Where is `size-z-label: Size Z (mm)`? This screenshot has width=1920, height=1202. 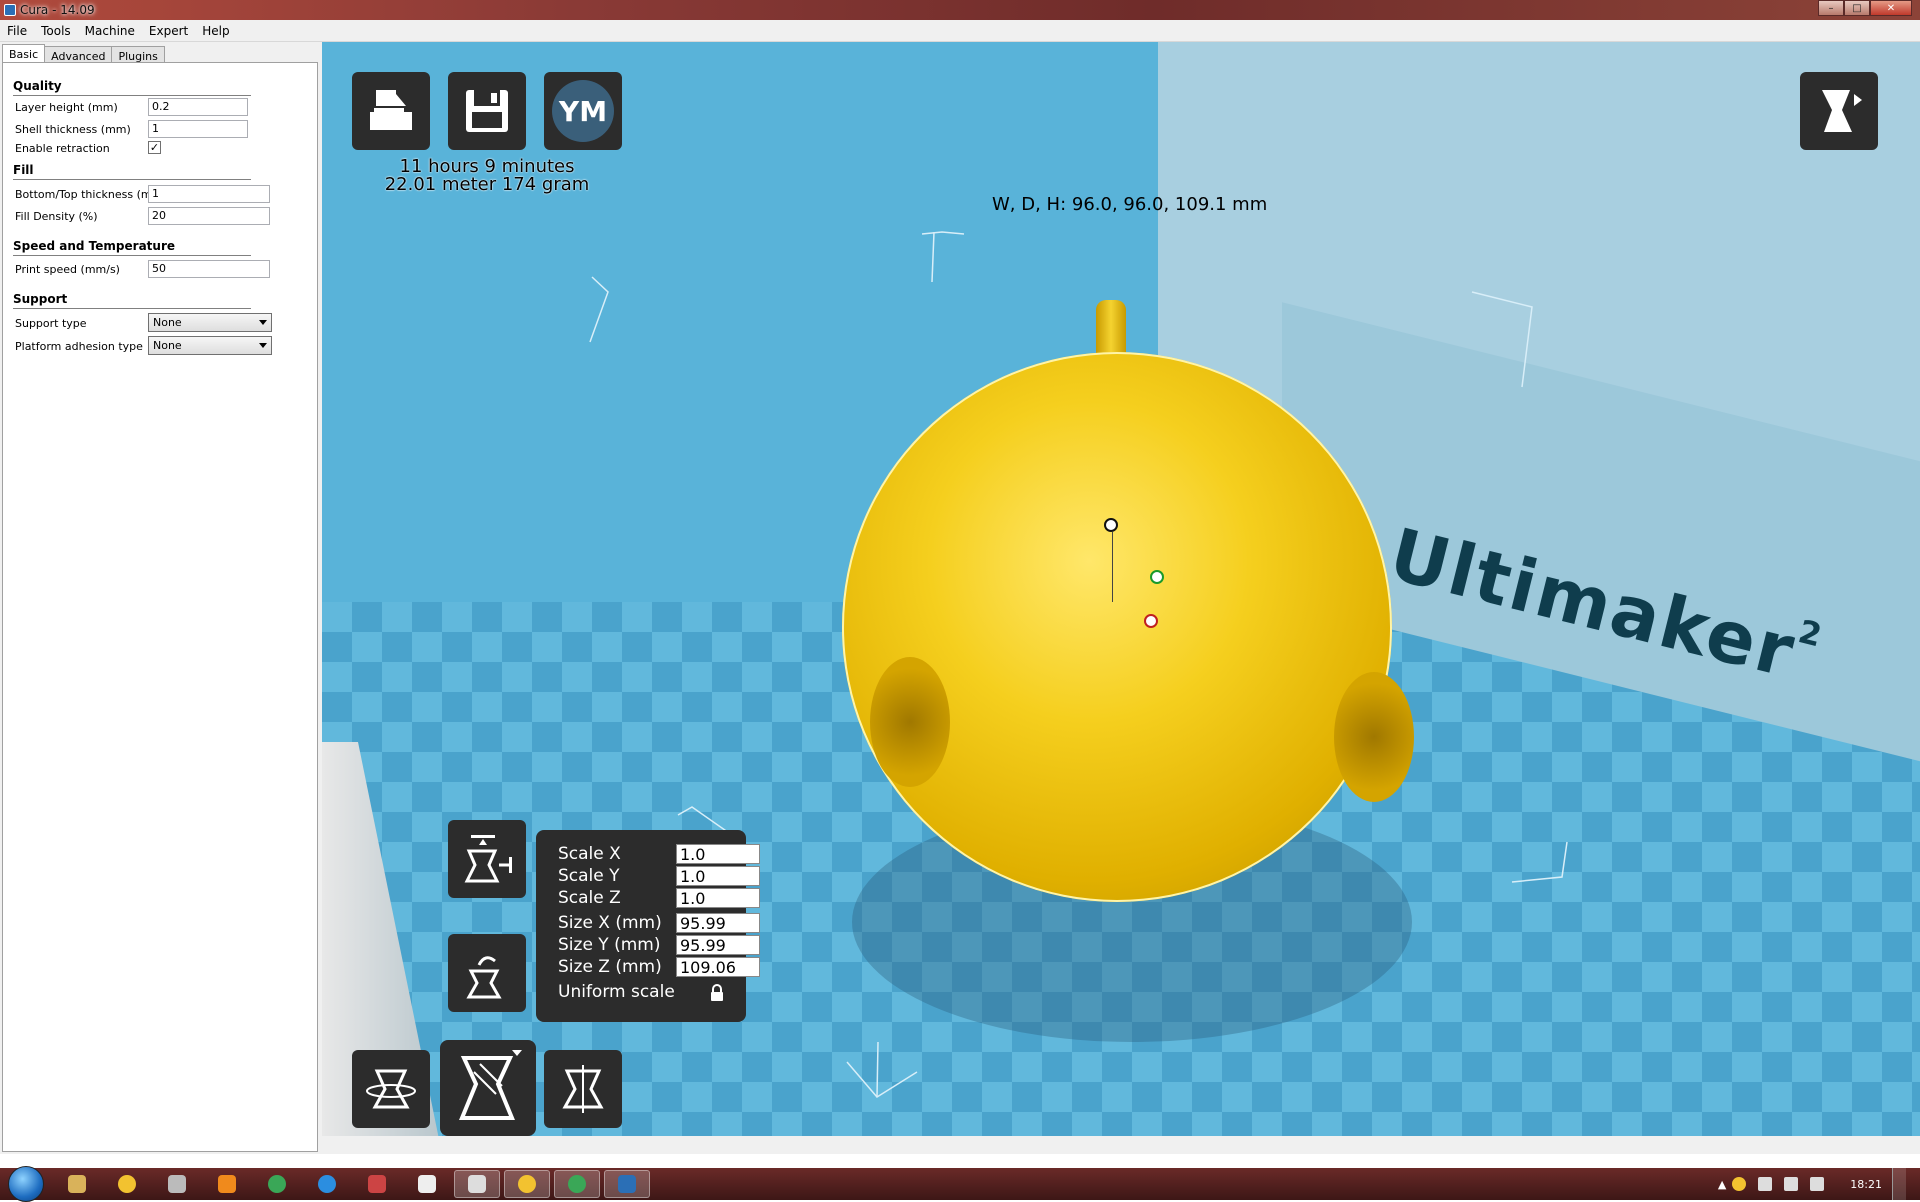 size-z-label: Size Z (mm) is located at coordinates (610, 967).